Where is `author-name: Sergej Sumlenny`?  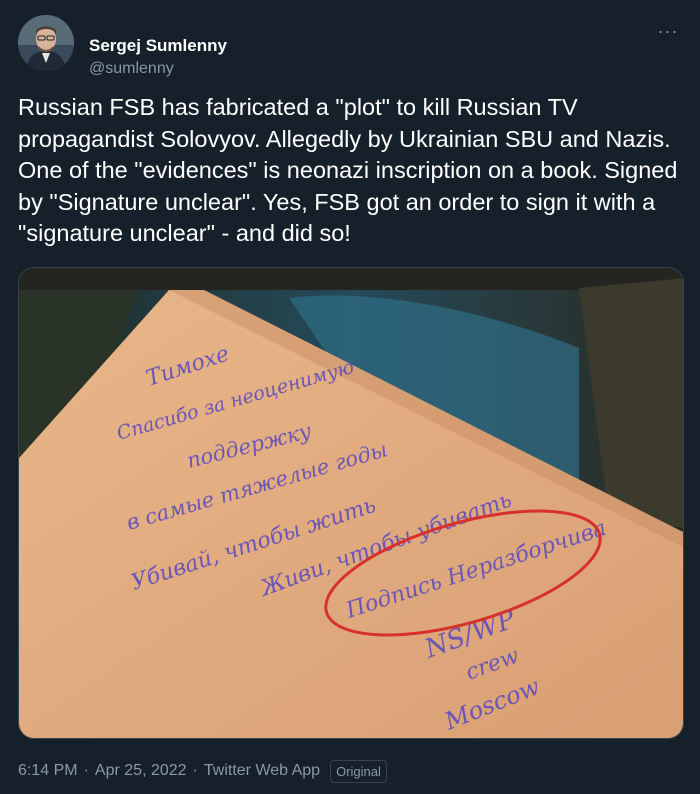
author-name: Sergej Sumlenny is located at coordinates (158, 46).